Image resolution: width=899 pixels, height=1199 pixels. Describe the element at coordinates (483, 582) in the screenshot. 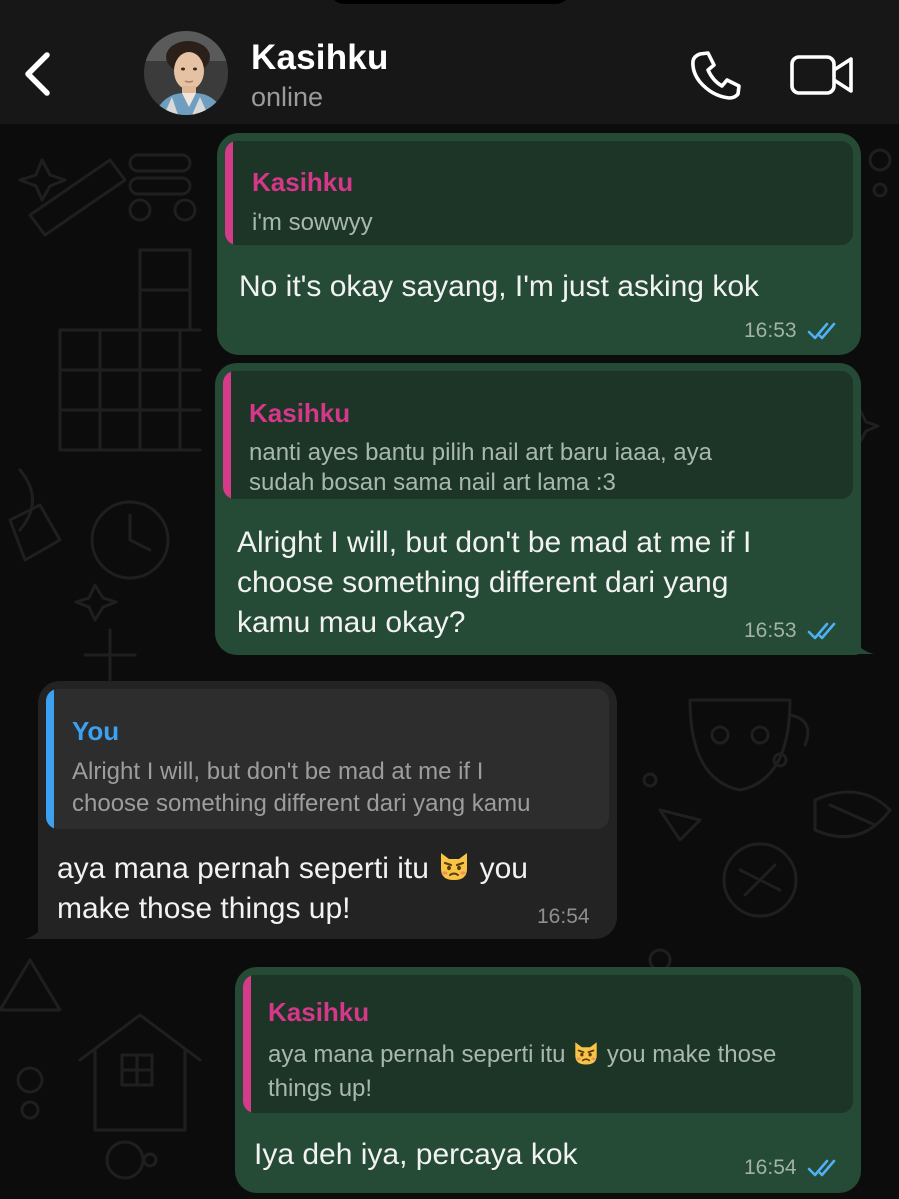

I see `message-text-line-2: choose something different dari yang` at that location.